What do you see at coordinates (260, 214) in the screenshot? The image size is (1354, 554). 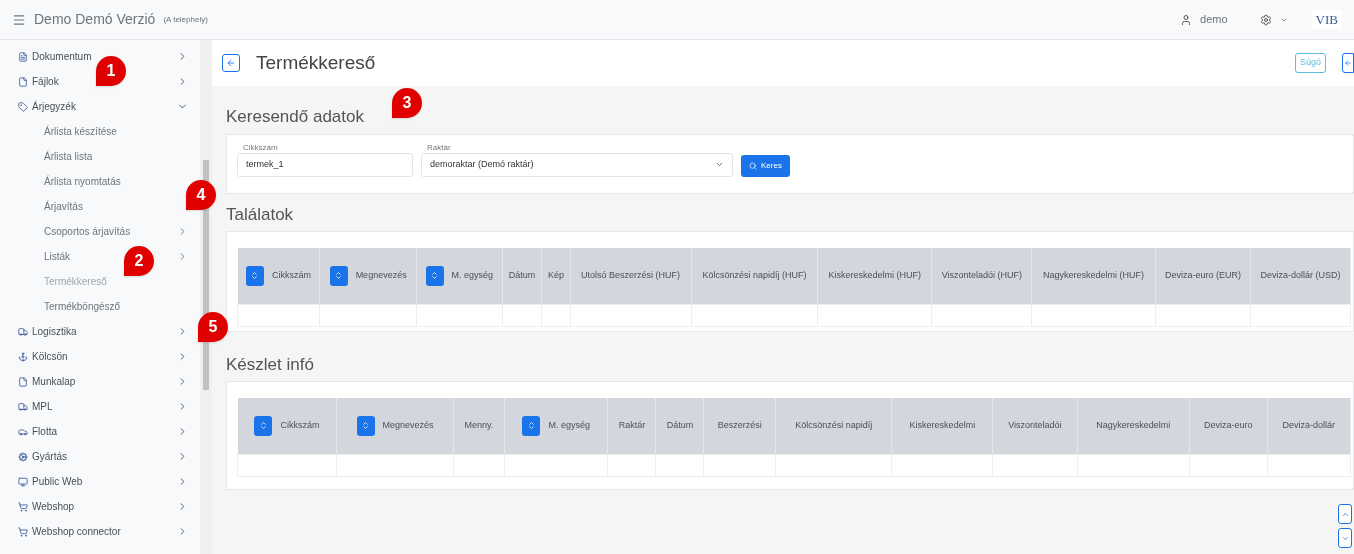 I see `section-heading: Találatok` at bounding box center [260, 214].